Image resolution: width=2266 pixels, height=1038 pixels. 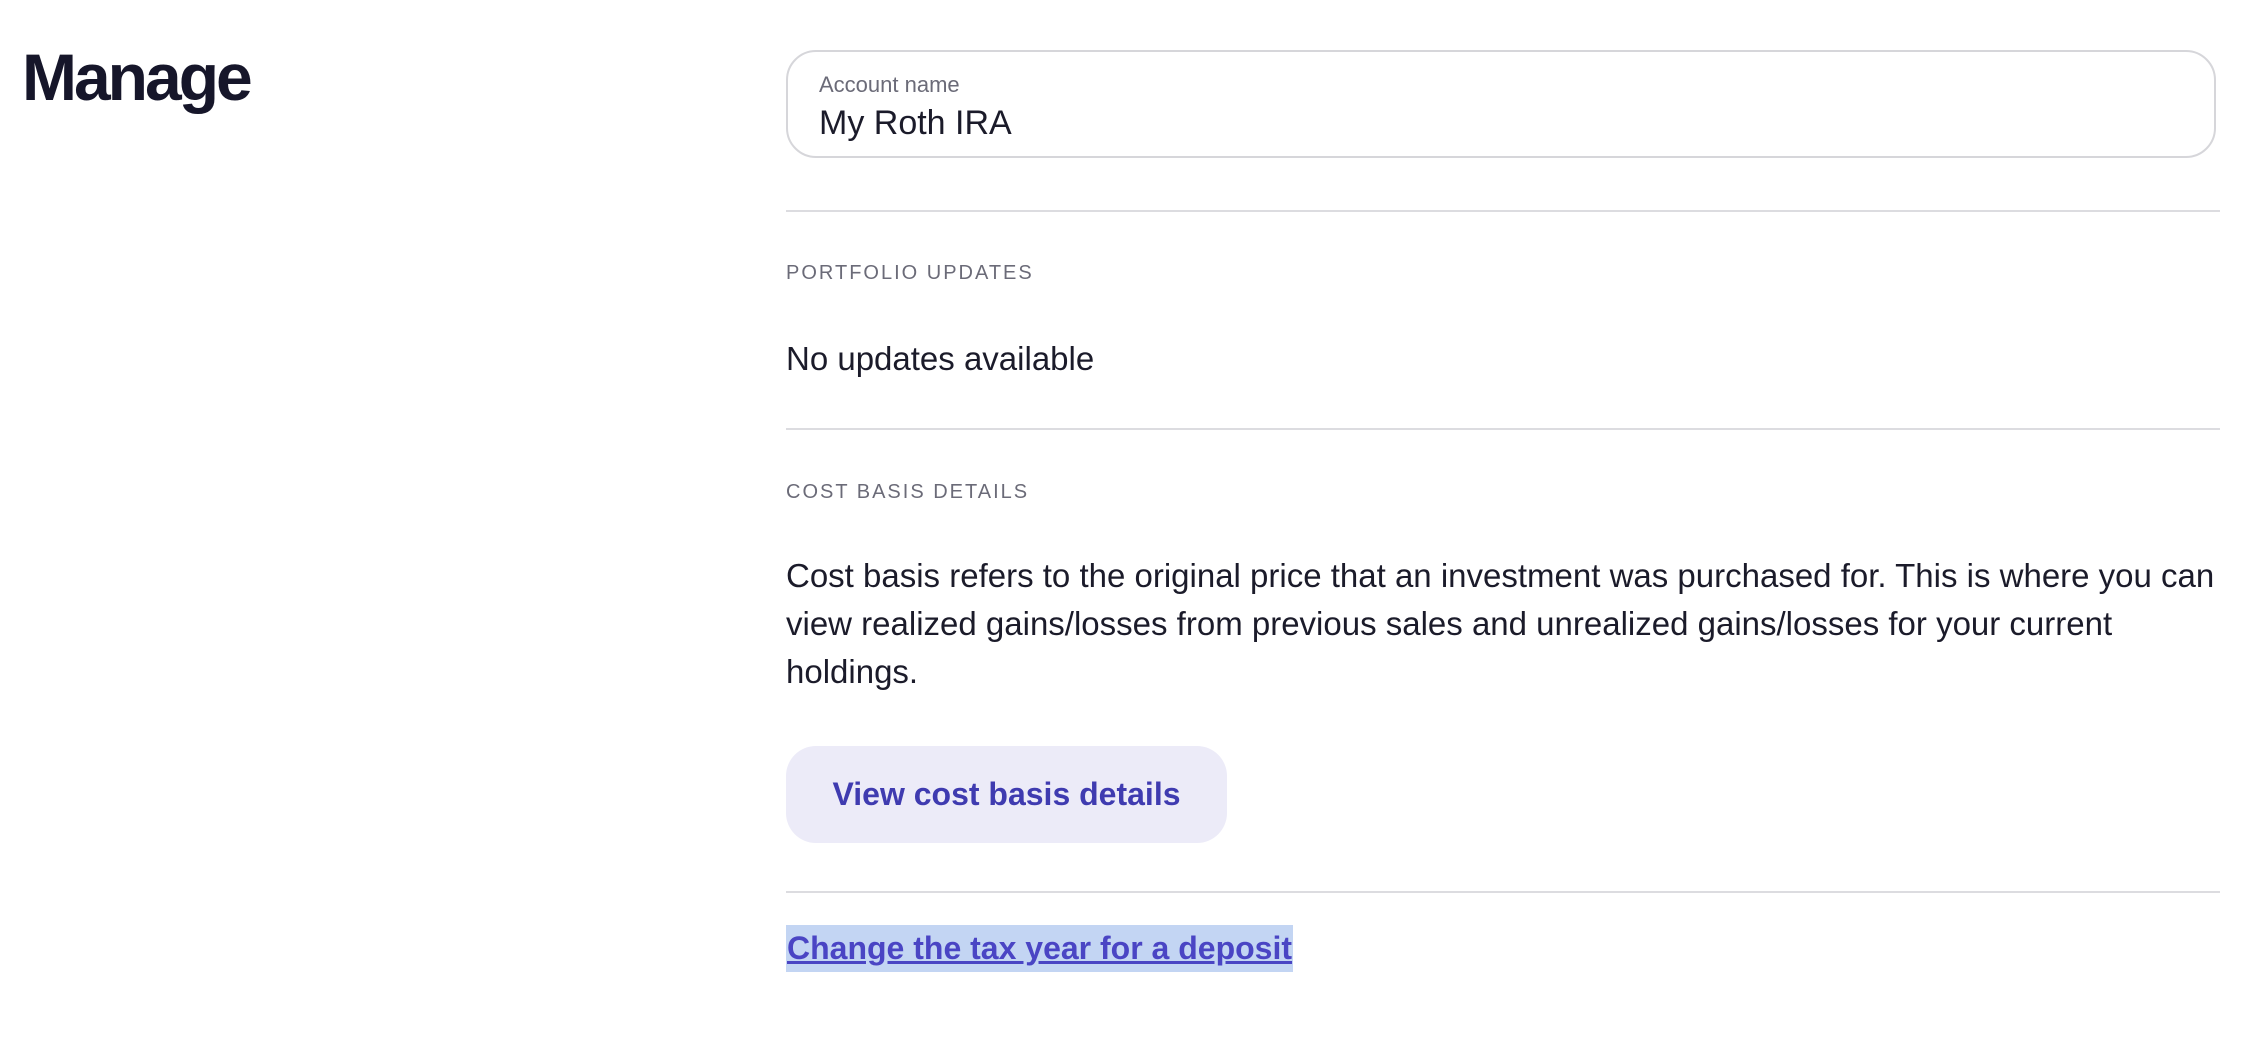 I want to click on cost-basis-heading: COST BASIS DETAILS, so click(x=908, y=492).